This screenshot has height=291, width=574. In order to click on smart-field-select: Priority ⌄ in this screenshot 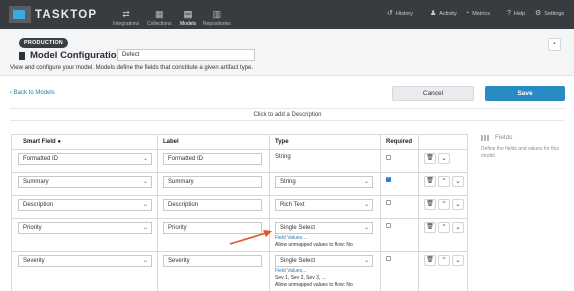, I will do `click(85, 228)`.